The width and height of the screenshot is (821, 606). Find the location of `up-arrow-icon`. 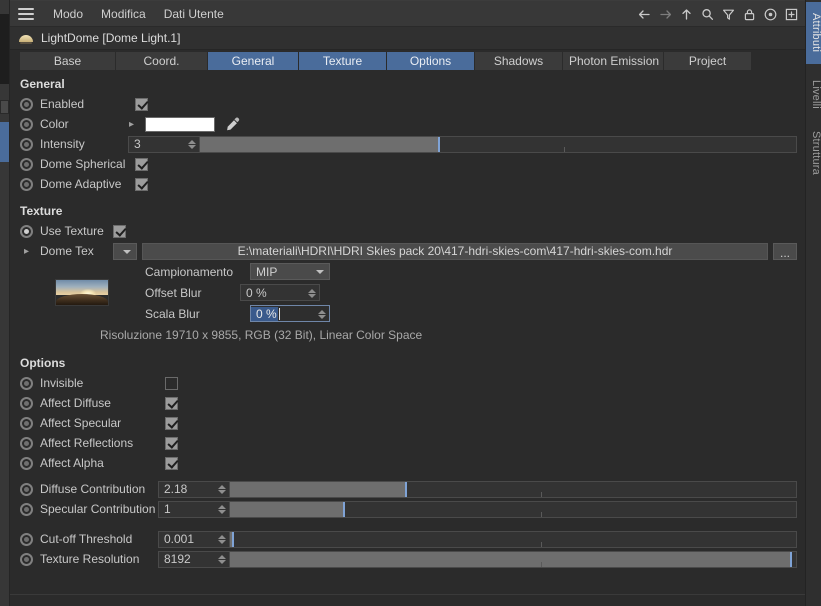

up-arrow-icon is located at coordinates (686, 14).